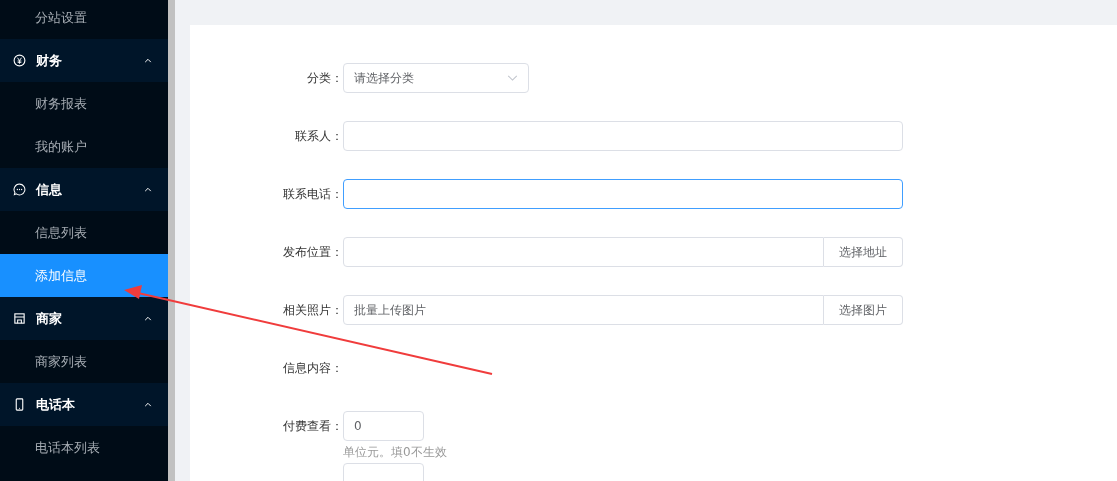 Image resolution: width=1117 pixels, height=481 pixels. I want to click on menu-group: 信息, so click(84, 189).